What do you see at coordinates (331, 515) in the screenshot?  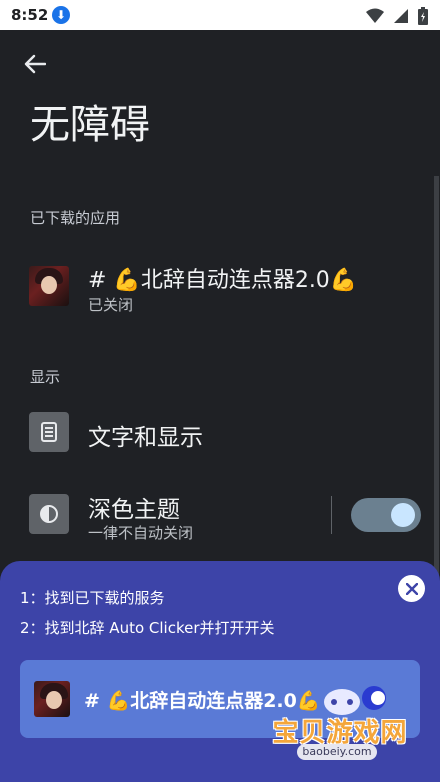 I see `divider` at bounding box center [331, 515].